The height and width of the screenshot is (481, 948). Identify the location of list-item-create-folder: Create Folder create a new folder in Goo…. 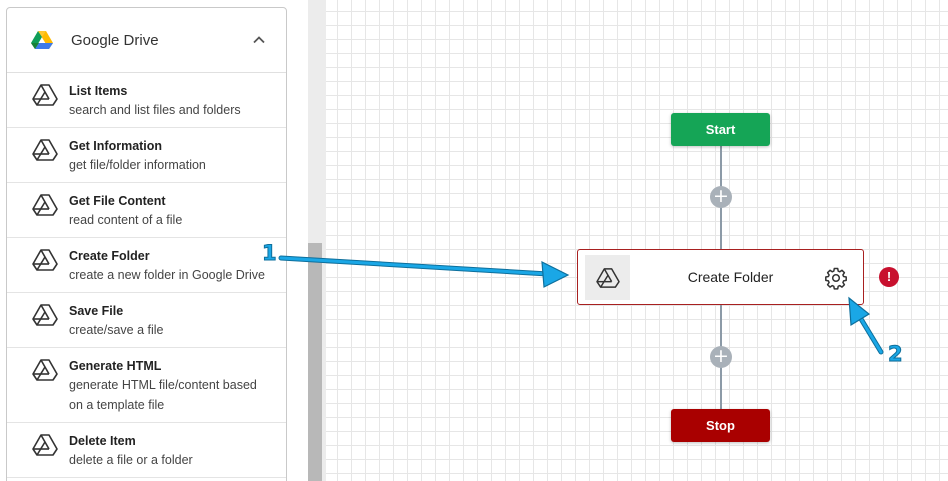
(146, 265).